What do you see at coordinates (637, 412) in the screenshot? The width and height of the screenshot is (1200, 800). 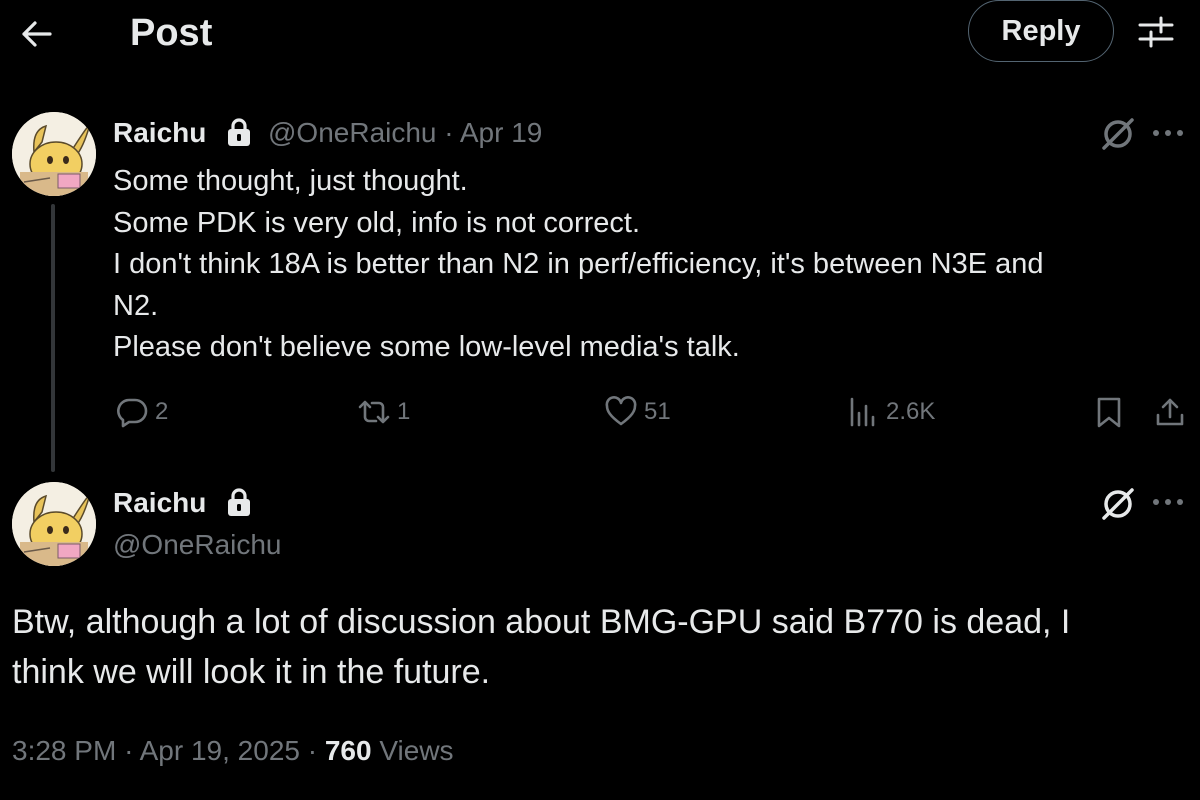 I see `like-action: 51` at bounding box center [637, 412].